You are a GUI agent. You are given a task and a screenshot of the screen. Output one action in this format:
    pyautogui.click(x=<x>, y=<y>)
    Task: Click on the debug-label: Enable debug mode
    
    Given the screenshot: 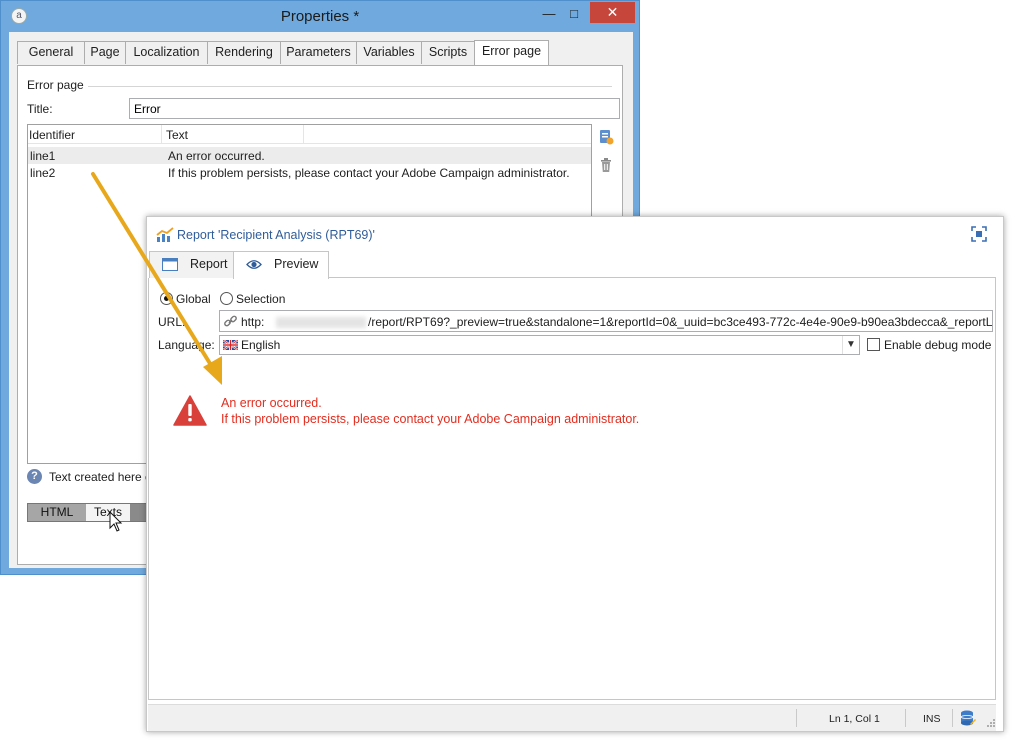 What is the action you would take?
    pyautogui.click(x=938, y=345)
    